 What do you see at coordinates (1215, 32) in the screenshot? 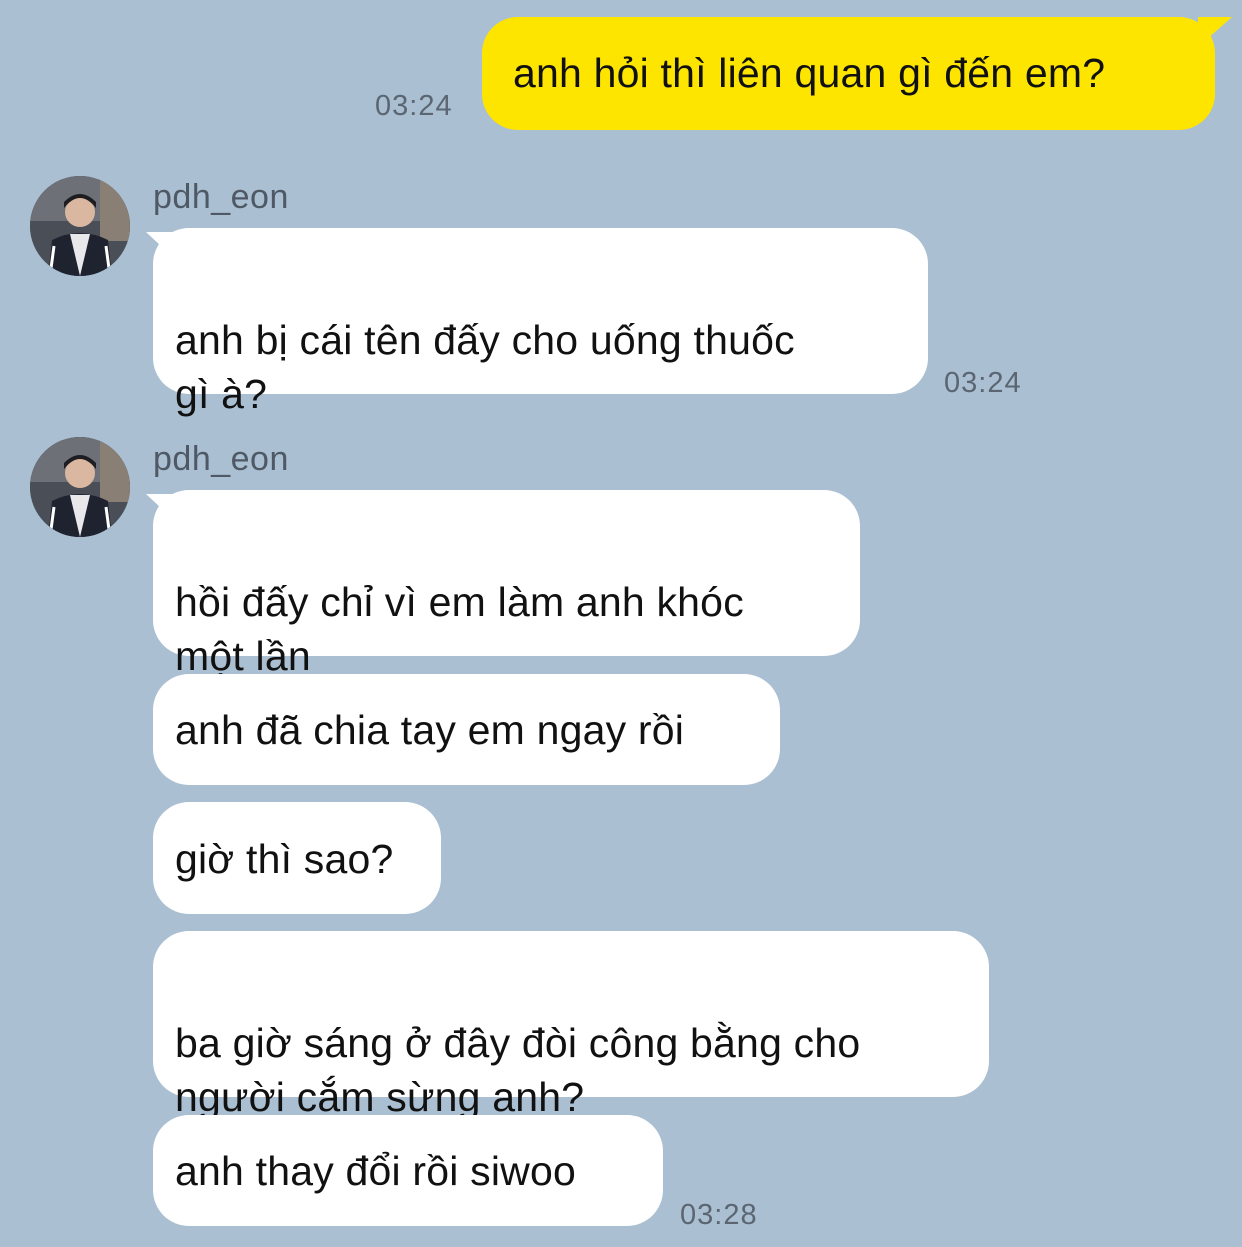
I see `outgoing-bubble-tail` at bounding box center [1215, 32].